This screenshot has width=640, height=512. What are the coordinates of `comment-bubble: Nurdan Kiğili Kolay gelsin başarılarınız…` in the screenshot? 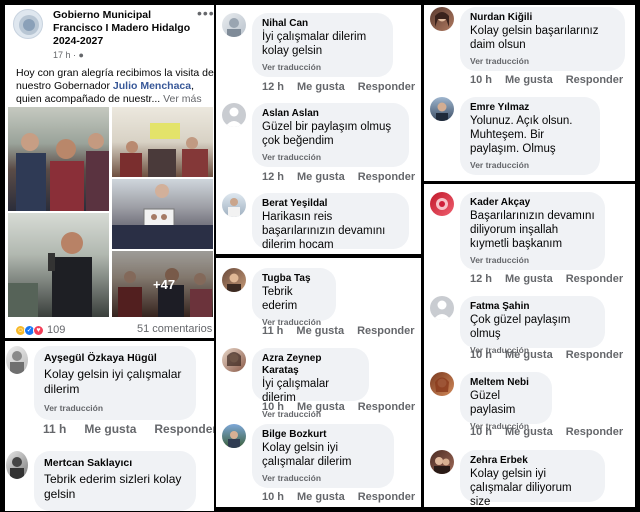 It's located at (542, 39).